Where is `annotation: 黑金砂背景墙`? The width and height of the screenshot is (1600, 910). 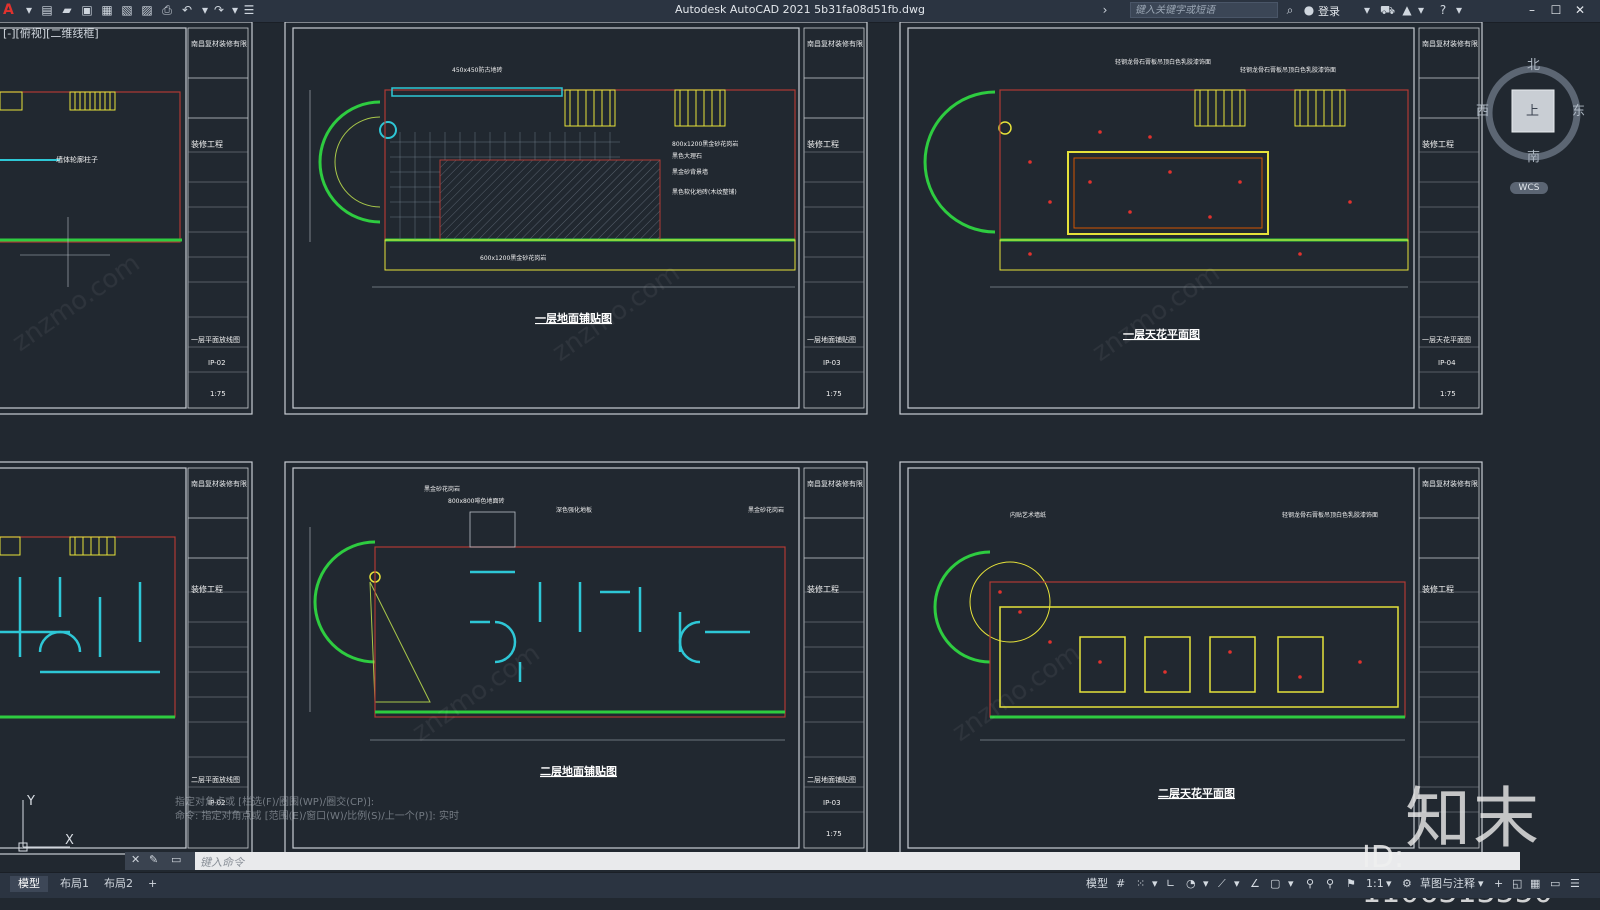 annotation: 黑金砂背景墙 is located at coordinates (690, 172).